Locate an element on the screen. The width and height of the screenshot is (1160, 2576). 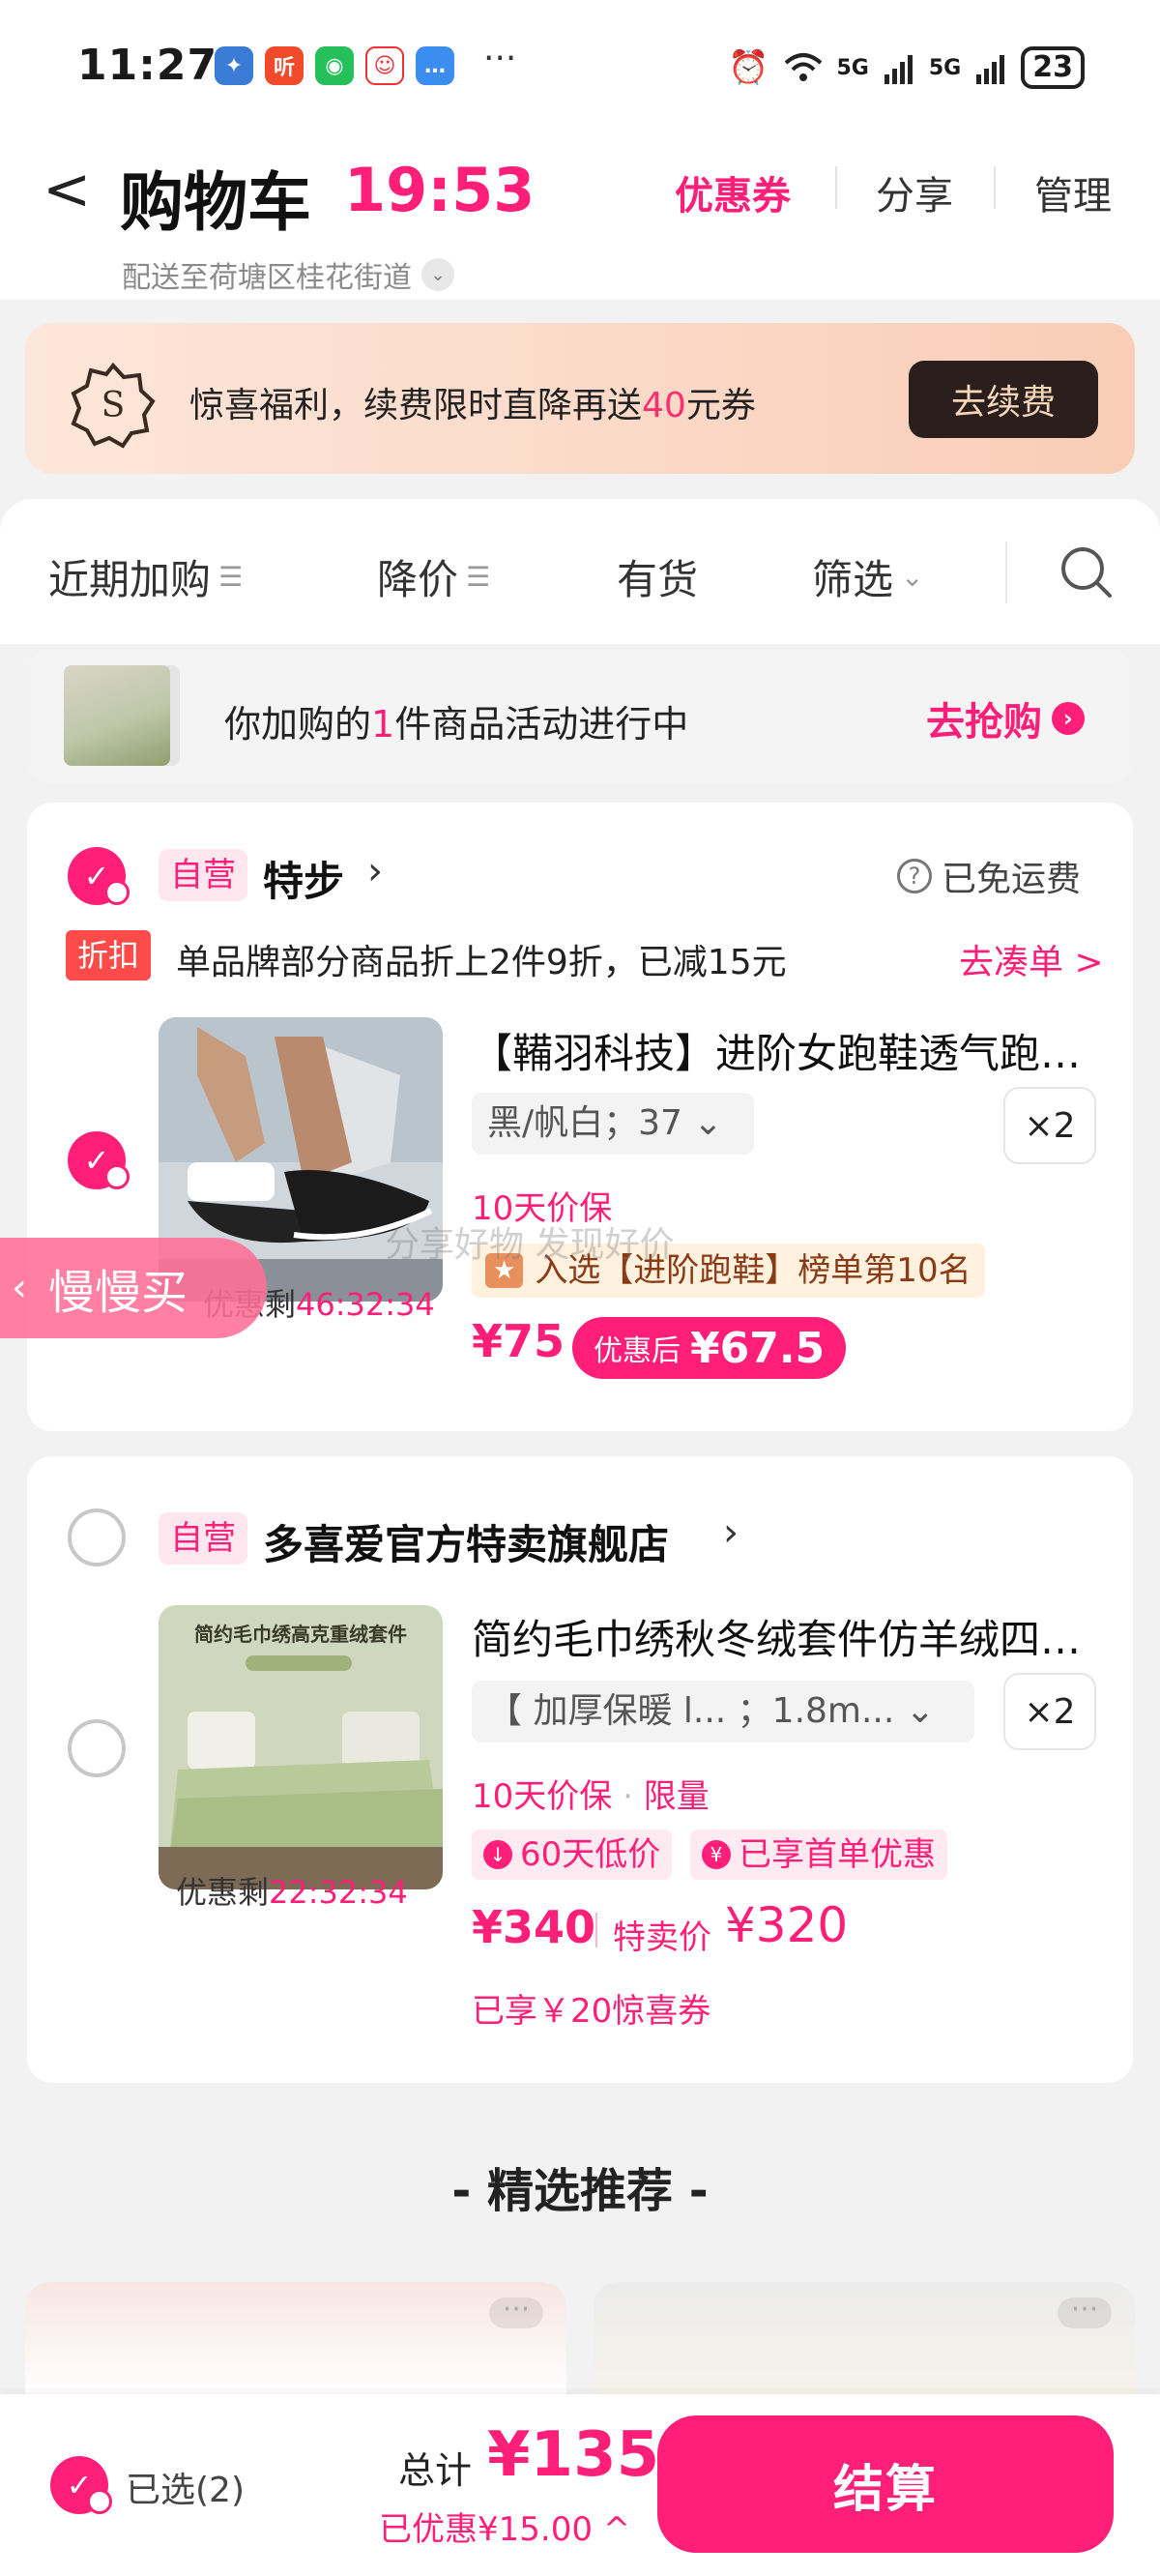
tab-recently-added: 近期加购 ☰ is located at coordinates (145, 576).